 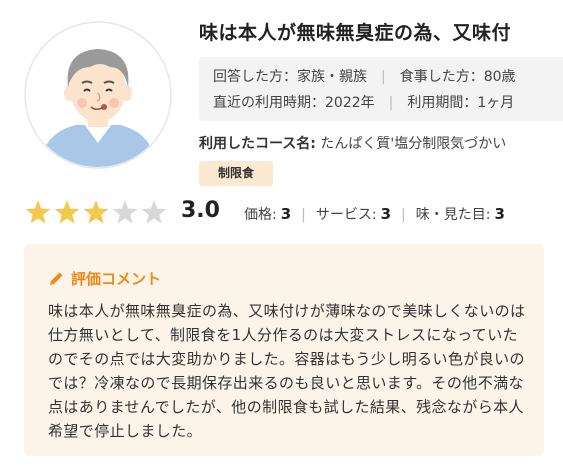 What do you see at coordinates (236, 173) in the screenshot?
I see `course-tag: 制限食` at bounding box center [236, 173].